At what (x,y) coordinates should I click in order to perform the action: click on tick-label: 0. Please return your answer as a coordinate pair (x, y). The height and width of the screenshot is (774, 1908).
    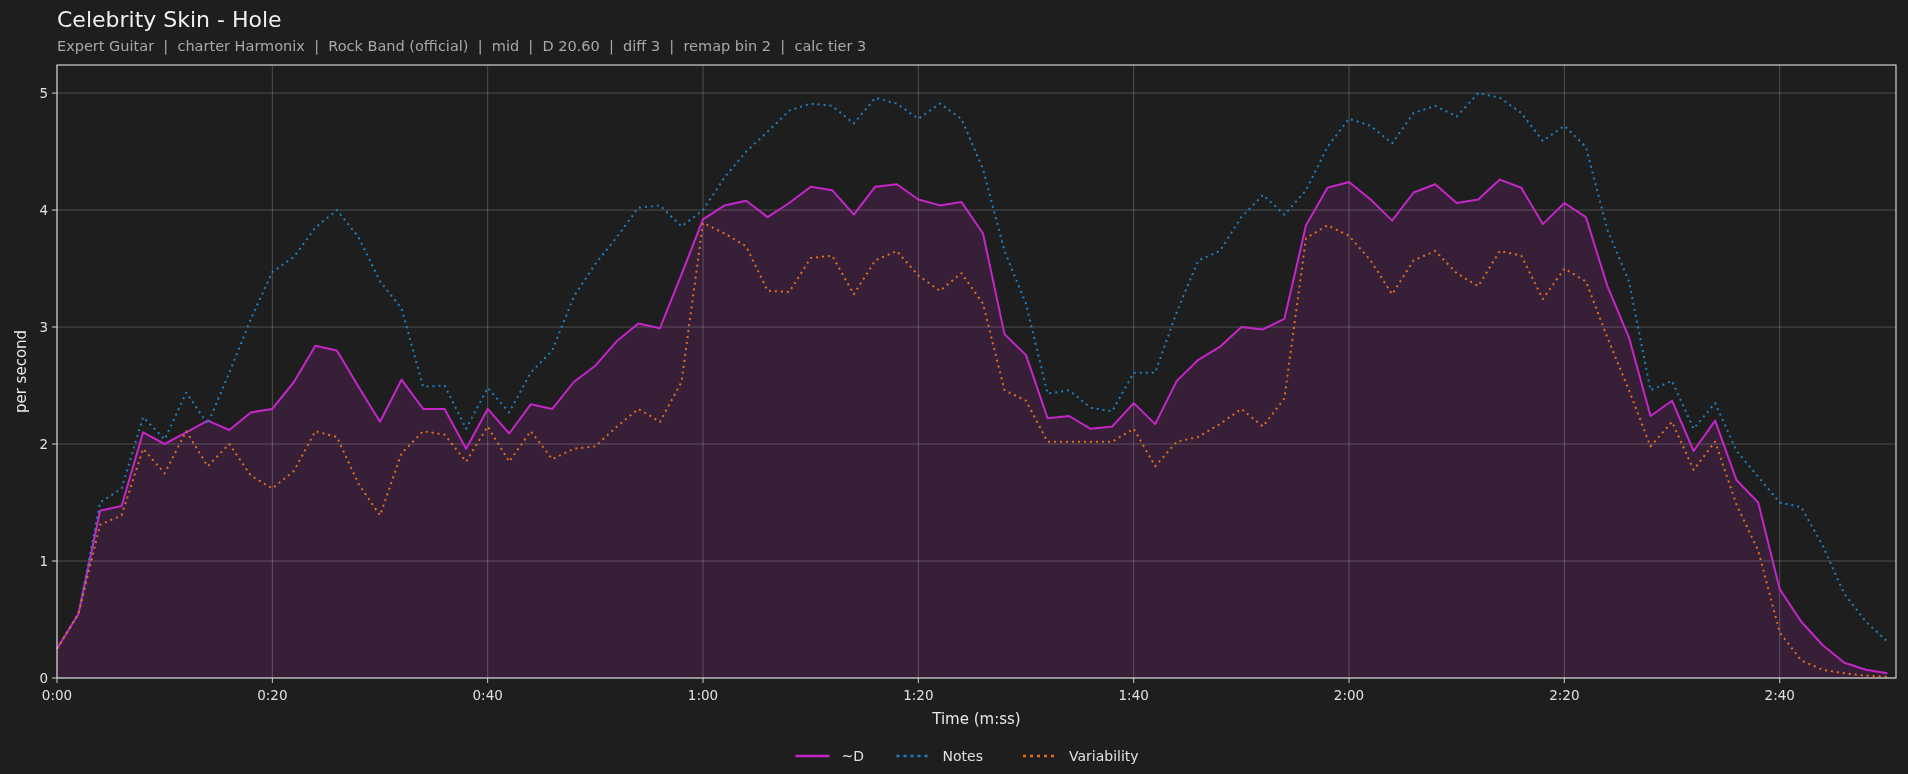
    Looking at the image, I should click on (43, 678).